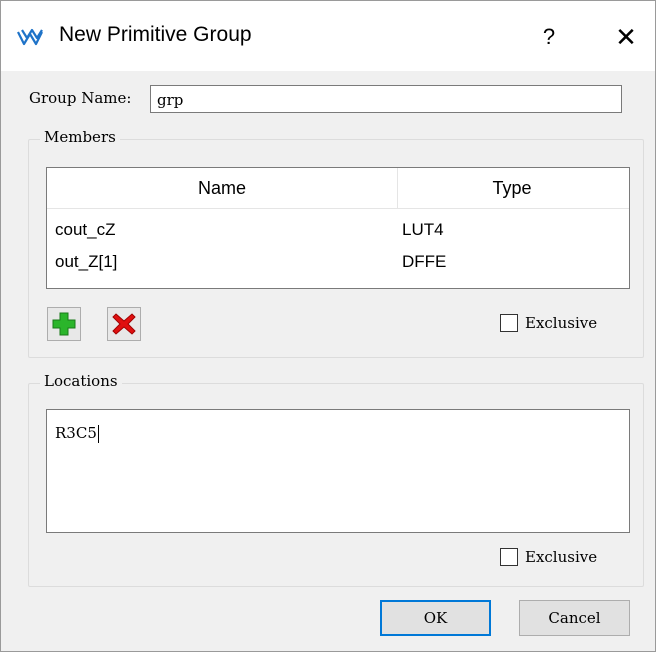 The image size is (656, 652). What do you see at coordinates (80, 98) in the screenshot?
I see `group-name-label: Group Name:` at bounding box center [80, 98].